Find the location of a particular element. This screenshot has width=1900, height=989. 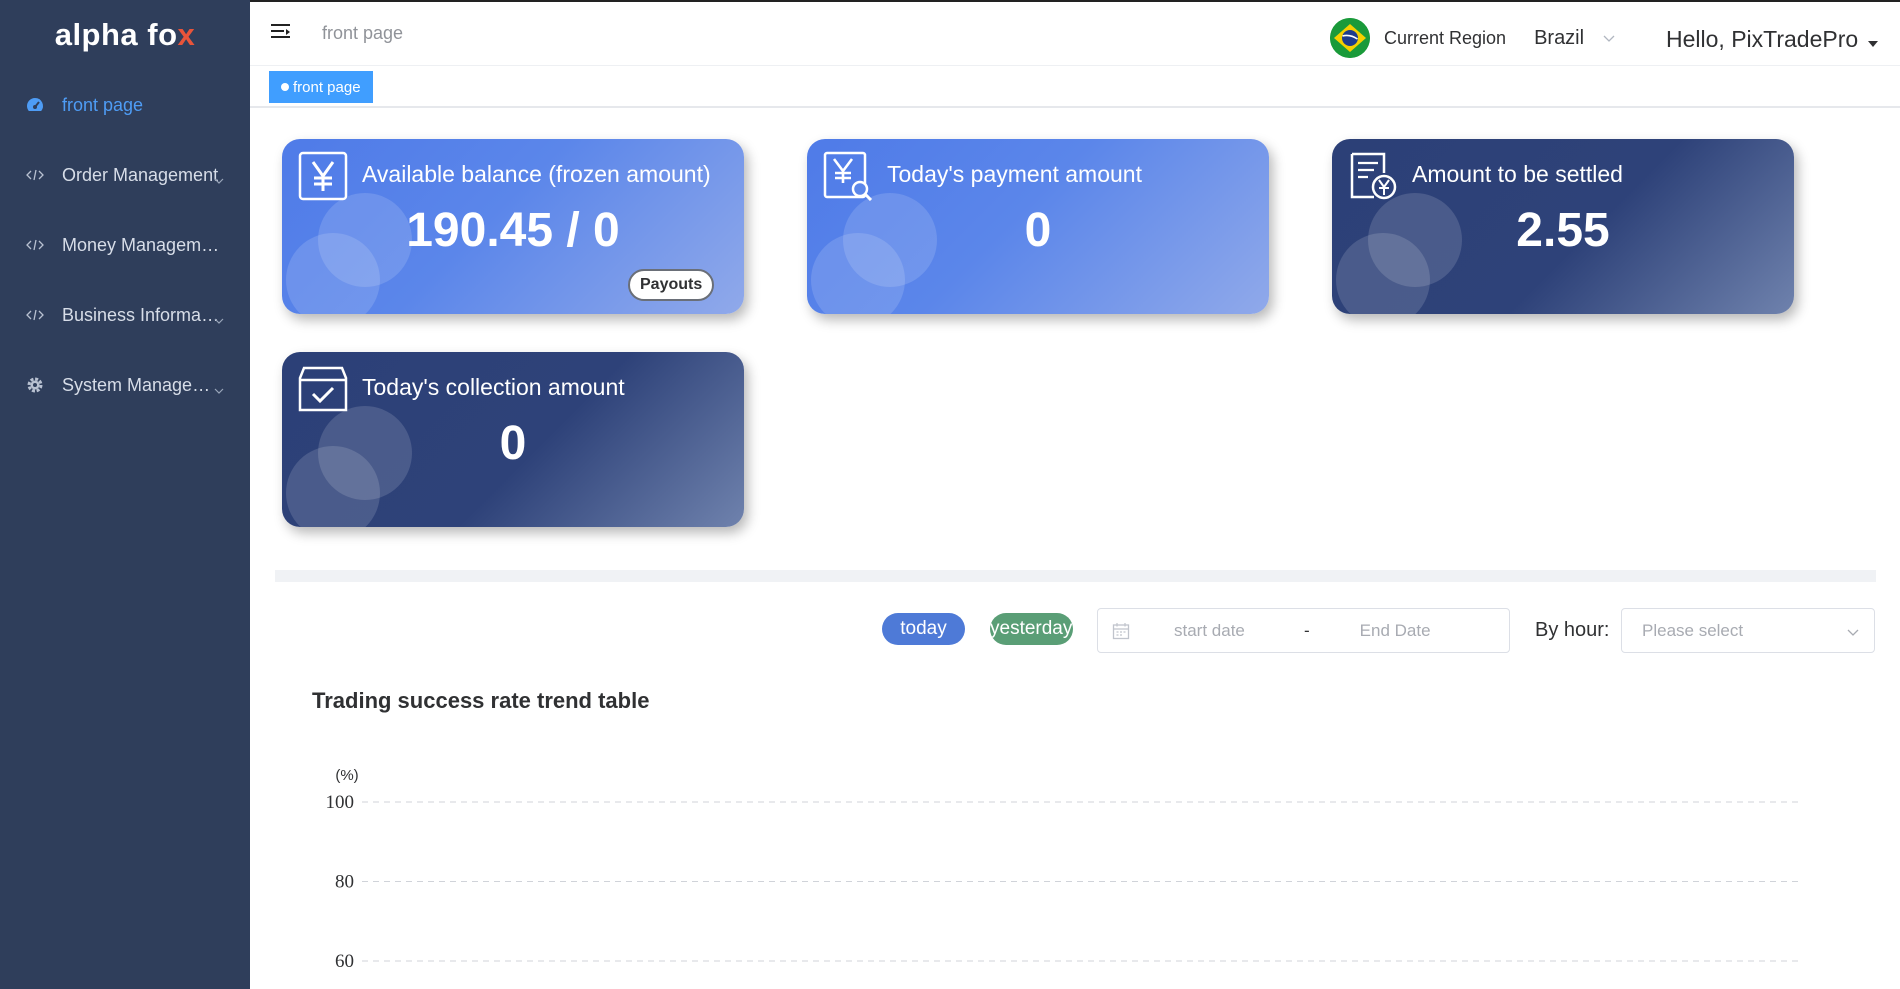

payouts-button: Payouts is located at coordinates (671, 285).